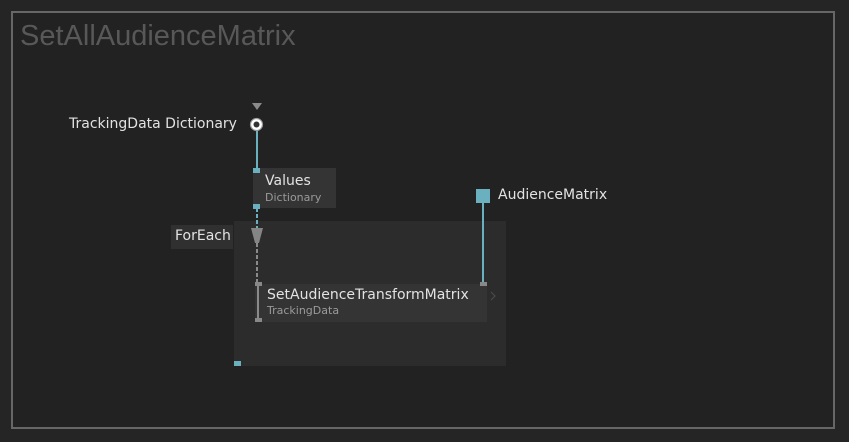  I want to click on region-output-pin, so click(237, 363).